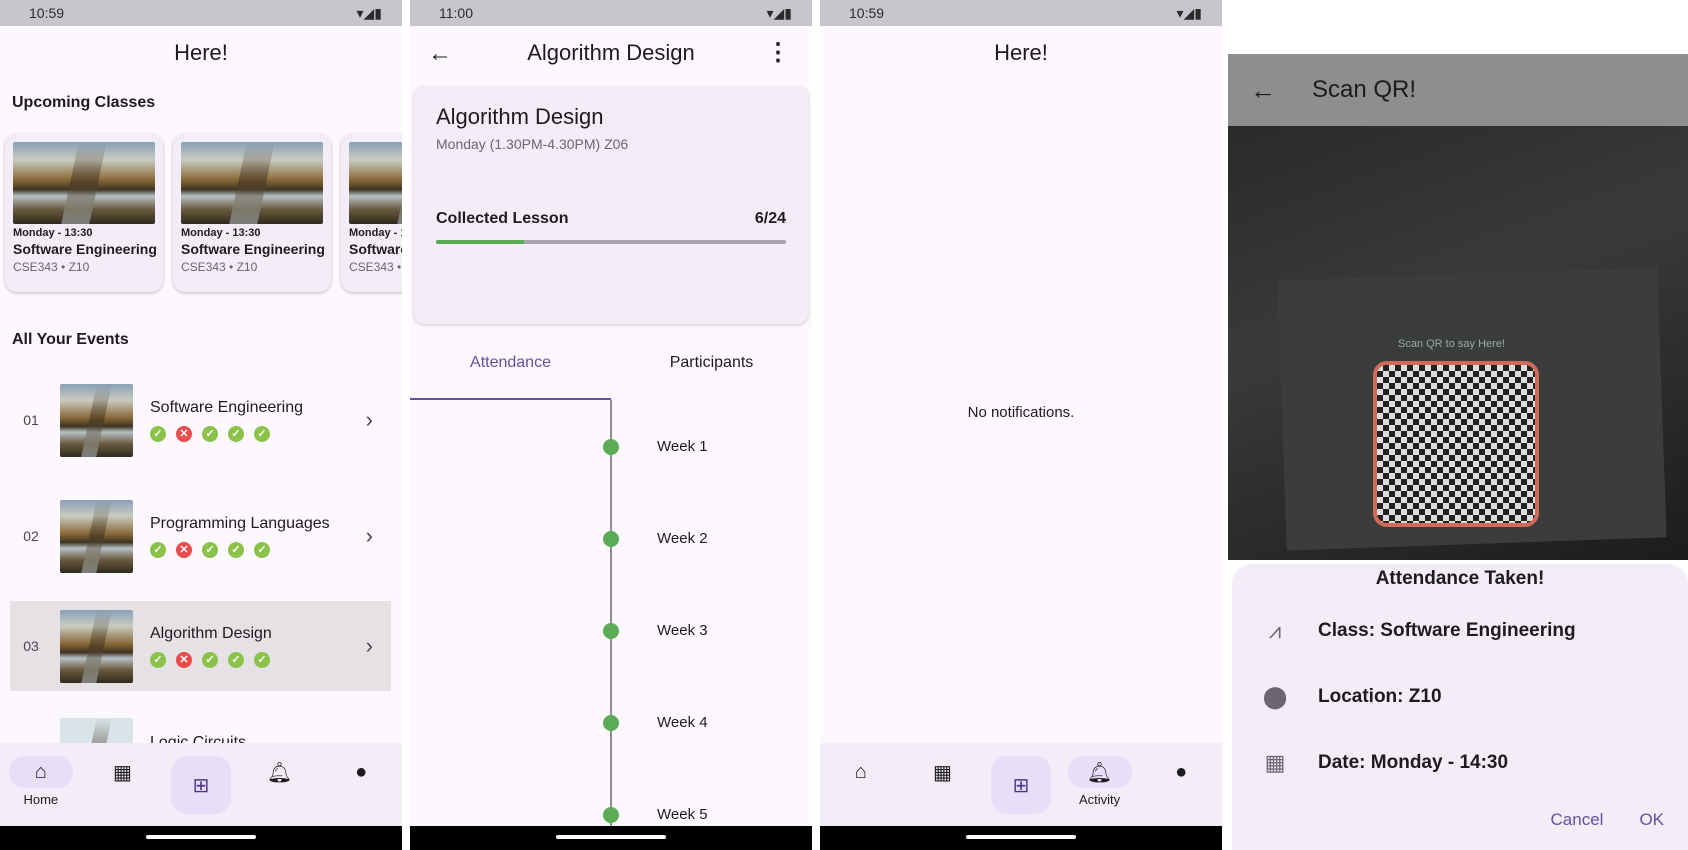 The image size is (1688, 850). What do you see at coordinates (682, 814) in the screenshot?
I see `week-label: Week 5` at bounding box center [682, 814].